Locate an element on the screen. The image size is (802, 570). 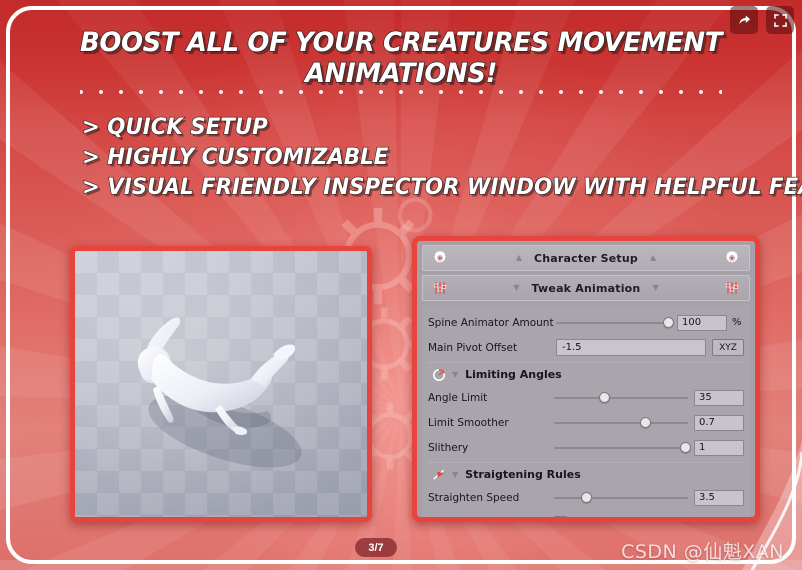
dotted-divider is located at coordinates (401, 92).